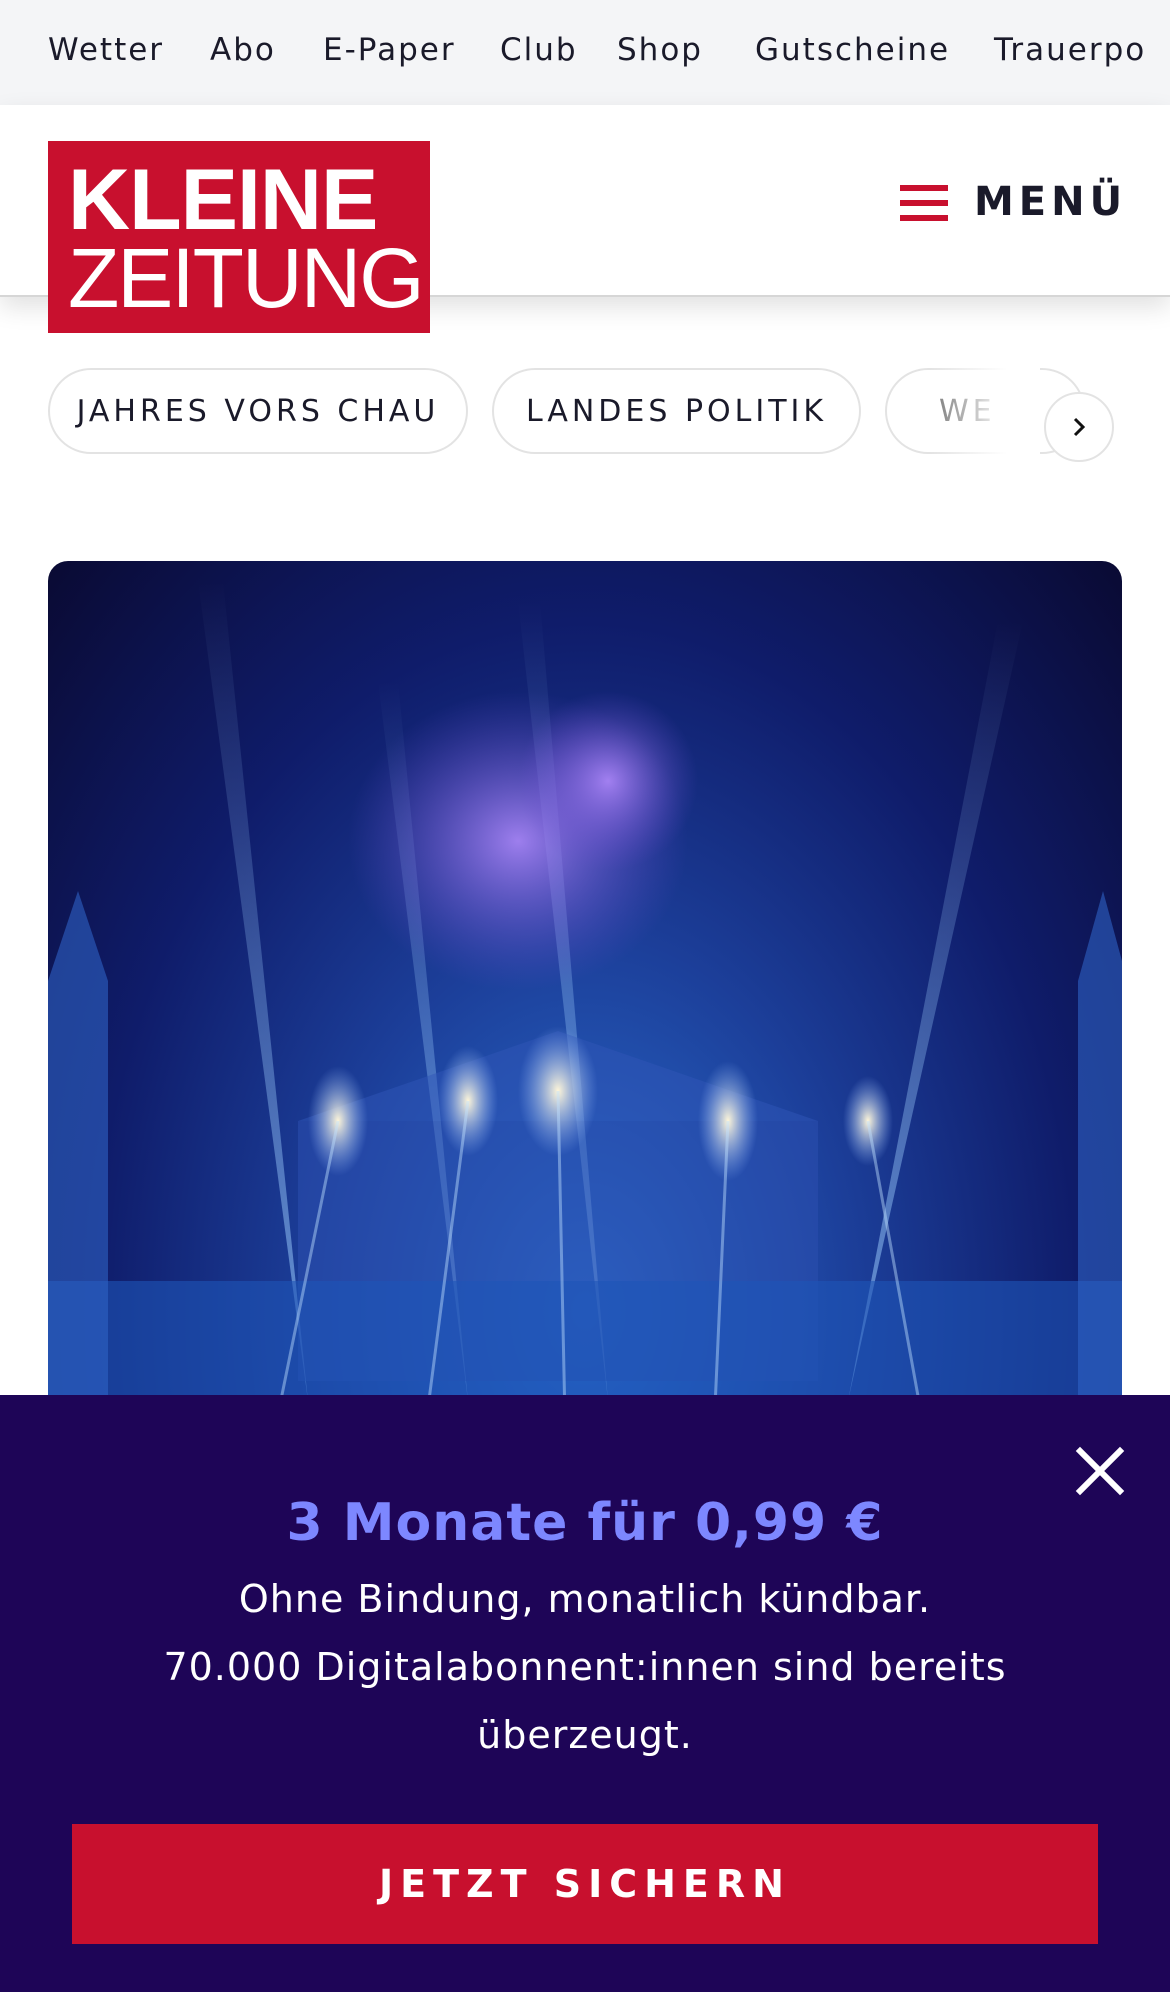 The image size is (1170, 1992). I want to click on chips-next-button, so click(1079, 427).